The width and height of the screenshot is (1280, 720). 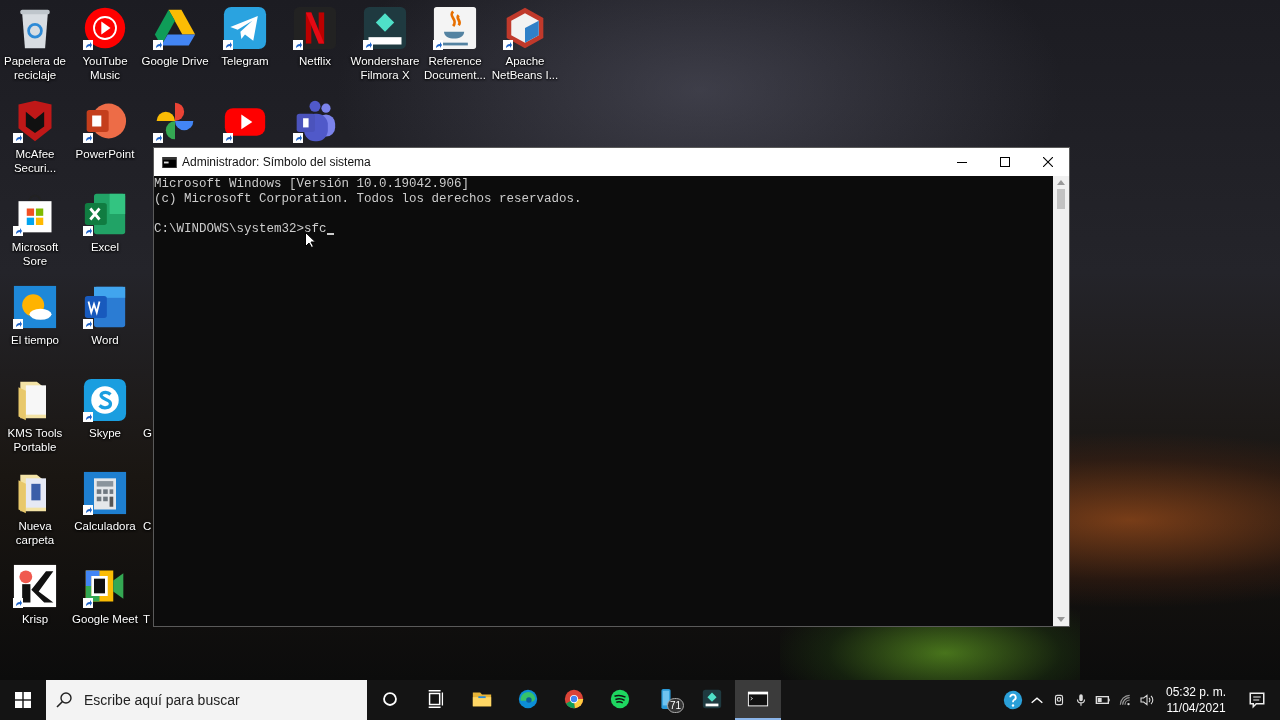 What do you see at coordinates (35, 610) in the screenshot?
I see `desktop-item: Krisp` at bounding box center [35, 610].